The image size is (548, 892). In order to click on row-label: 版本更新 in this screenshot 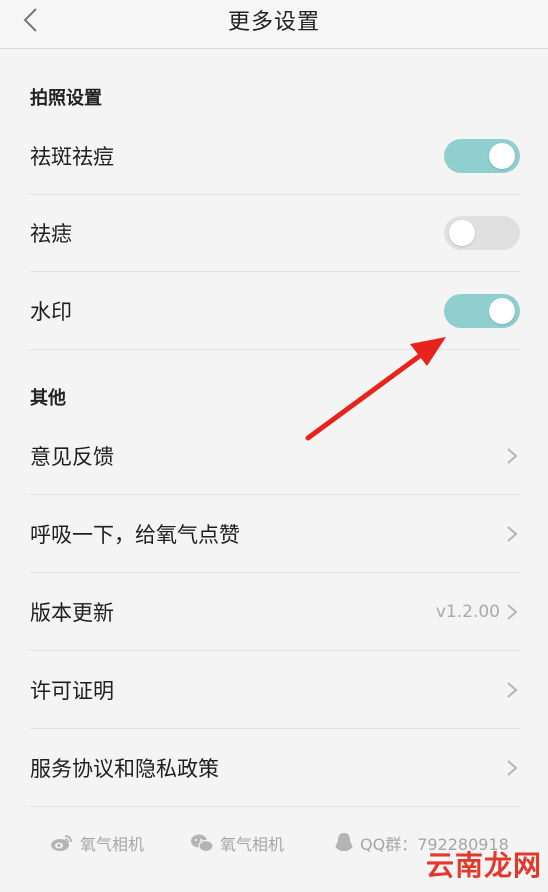, I will do `click(72, 613)`.